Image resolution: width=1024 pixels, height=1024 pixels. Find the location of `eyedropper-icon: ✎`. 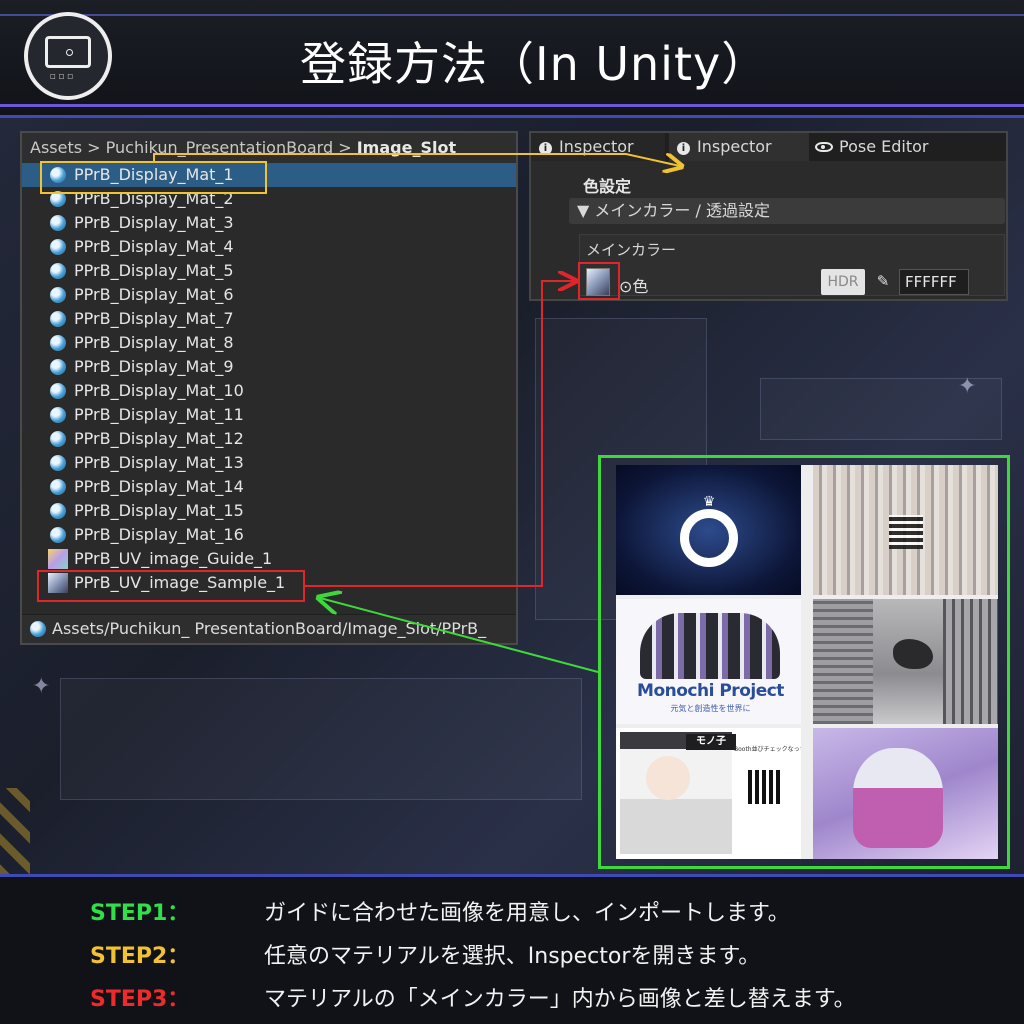

eyedropper-icon: ✎ is located at coordinates (883, 281).